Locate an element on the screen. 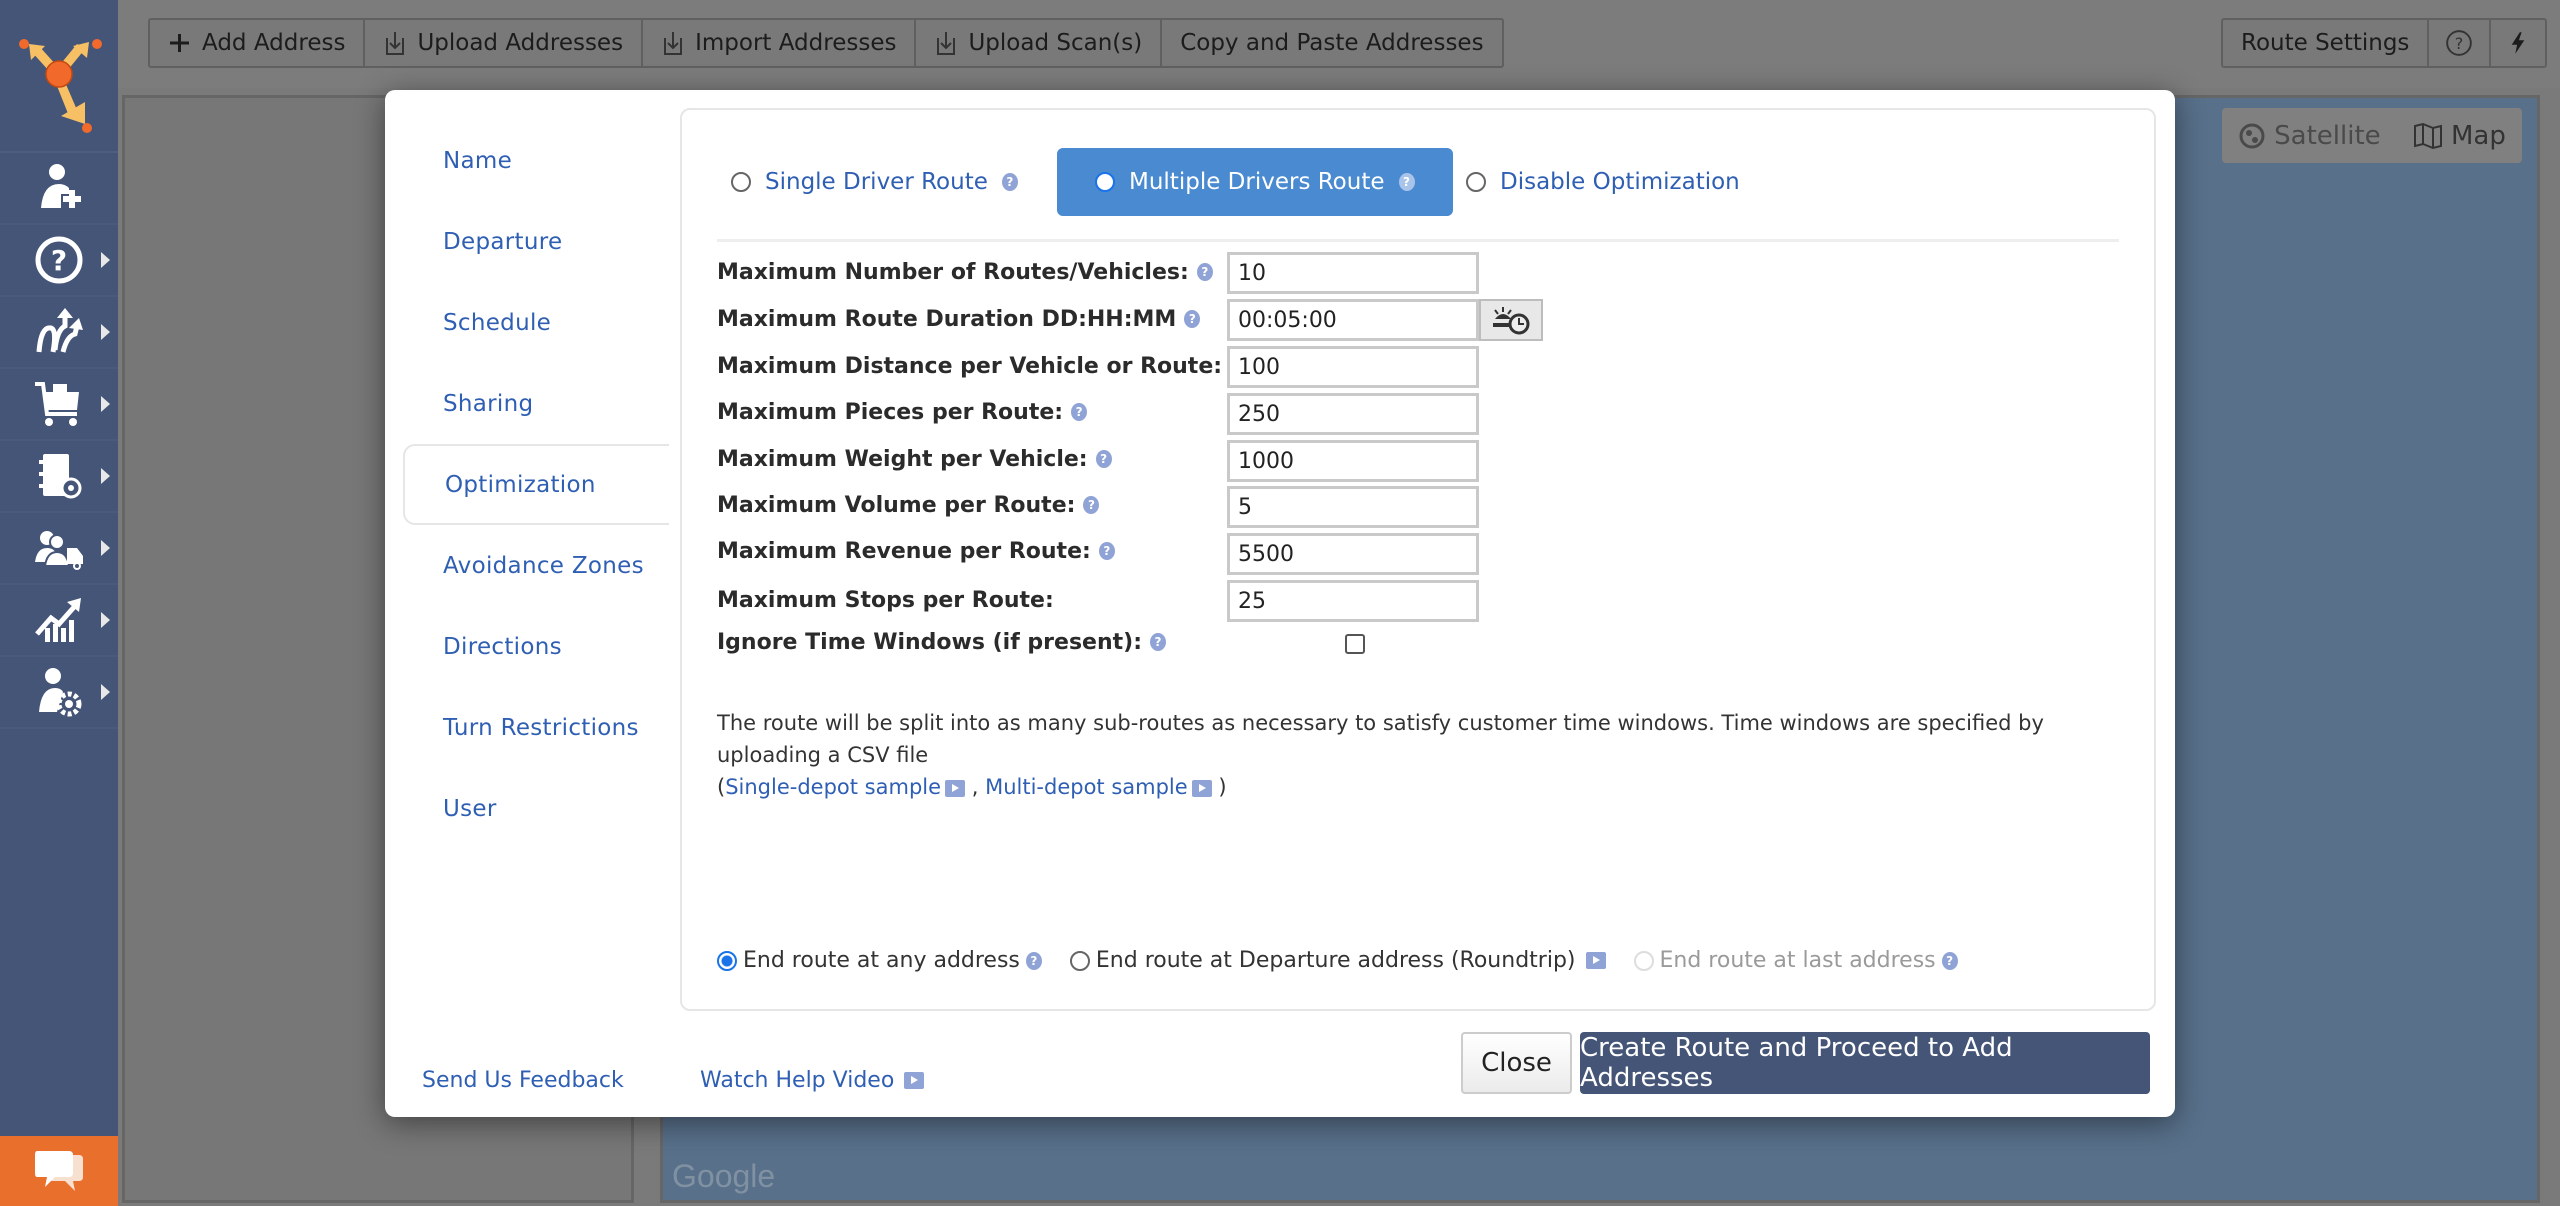  map-type-toggle: Satellite Map is located at coordinates (2372, 135).